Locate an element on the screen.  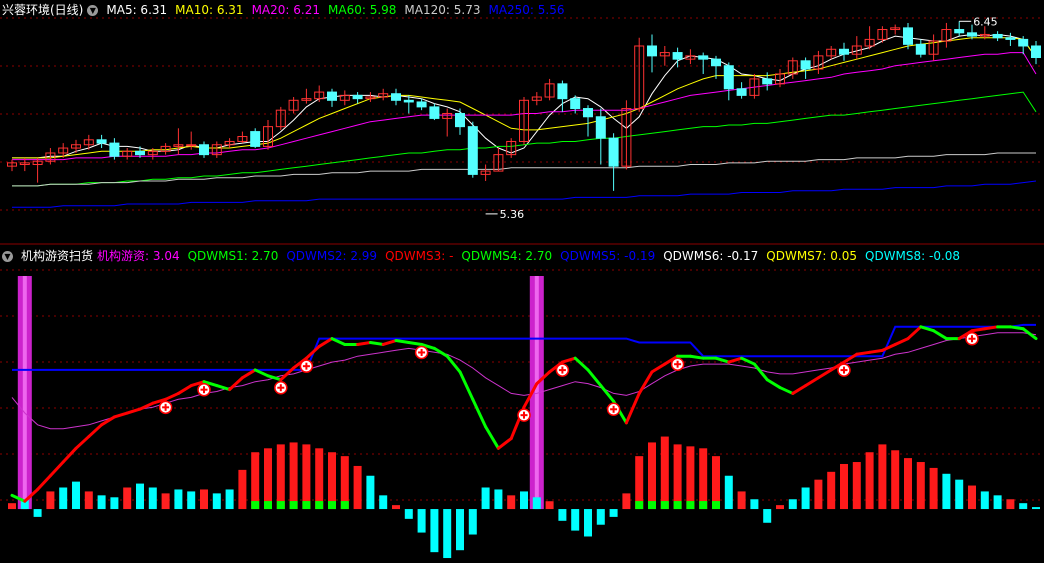
qdwms-legend-item: QDWMS1: 2.70 is located at coordinates (233, 256).